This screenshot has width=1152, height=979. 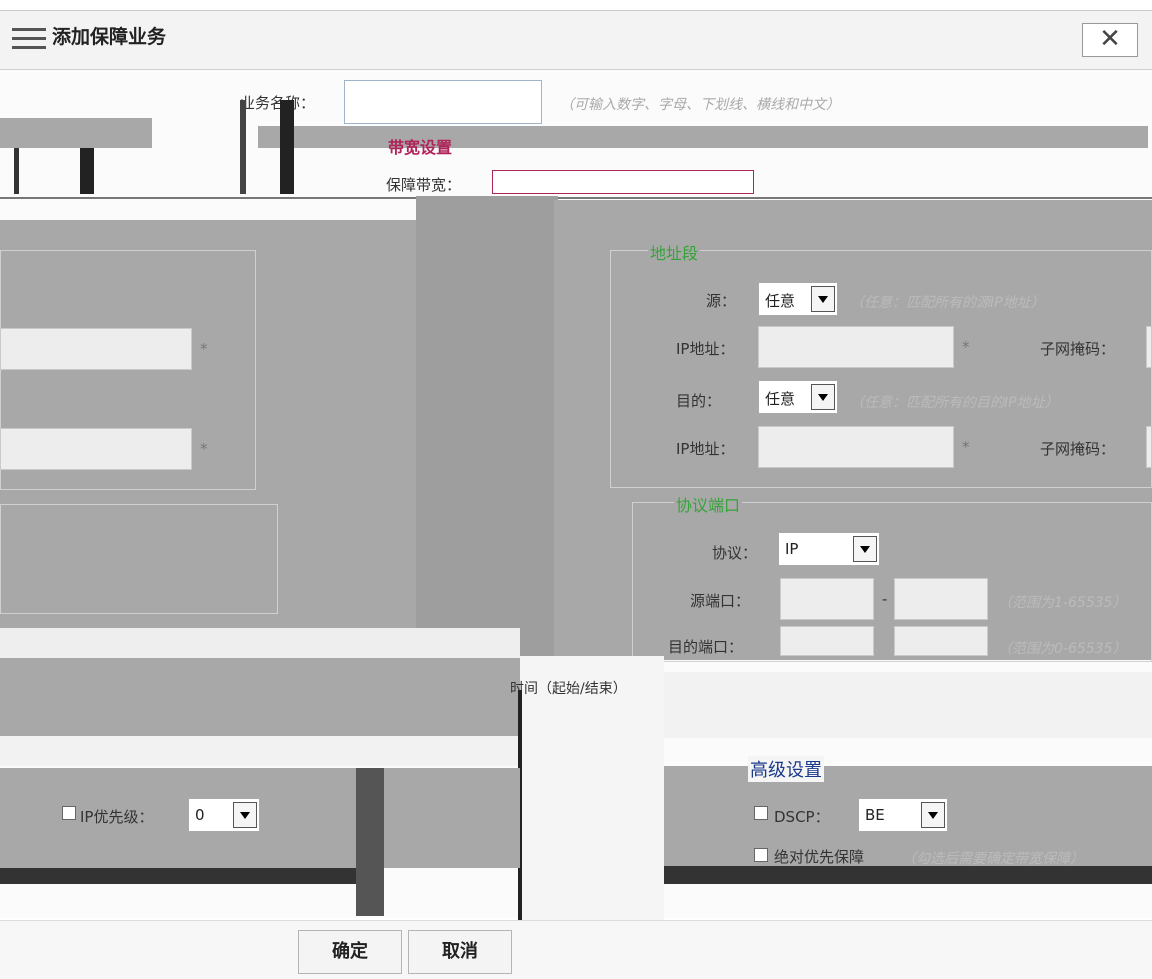 I want to click on source-select: 任意, so click(x=798, y=299).